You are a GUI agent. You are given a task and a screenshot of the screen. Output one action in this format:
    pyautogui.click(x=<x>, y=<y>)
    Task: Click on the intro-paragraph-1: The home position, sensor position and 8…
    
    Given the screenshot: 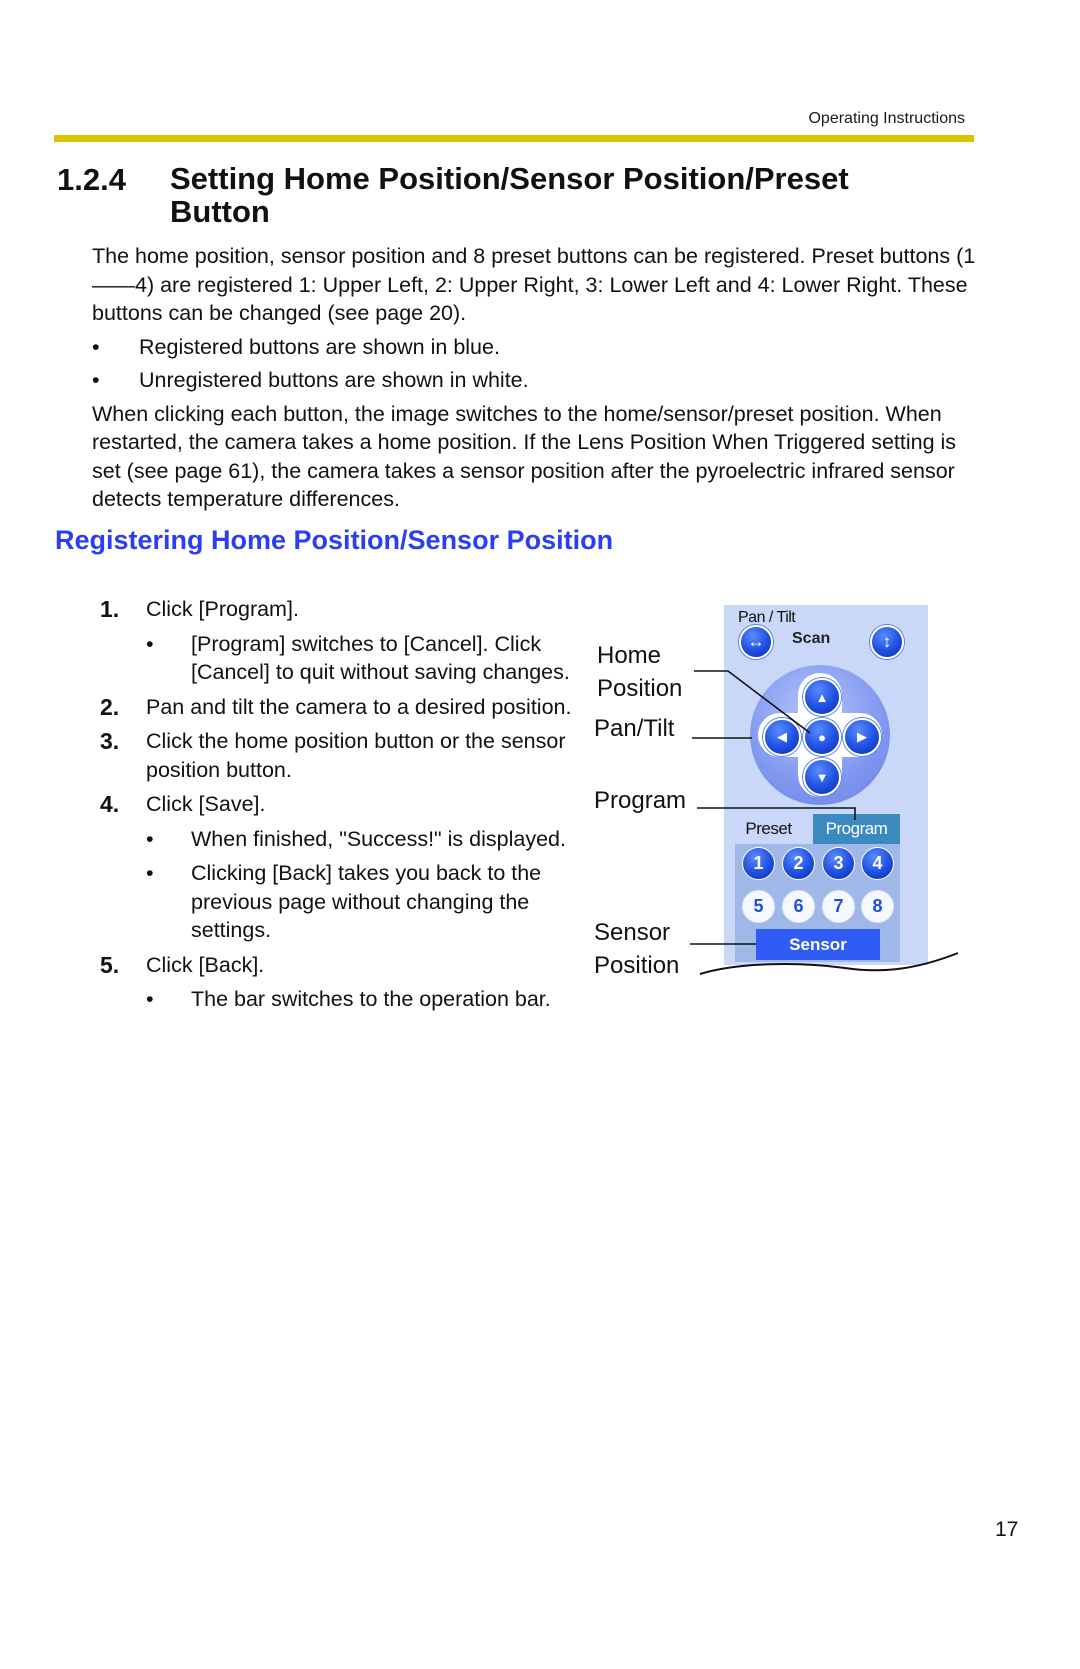 What is the action you would take?
    pyautogui.click(x=534, y=284)
    